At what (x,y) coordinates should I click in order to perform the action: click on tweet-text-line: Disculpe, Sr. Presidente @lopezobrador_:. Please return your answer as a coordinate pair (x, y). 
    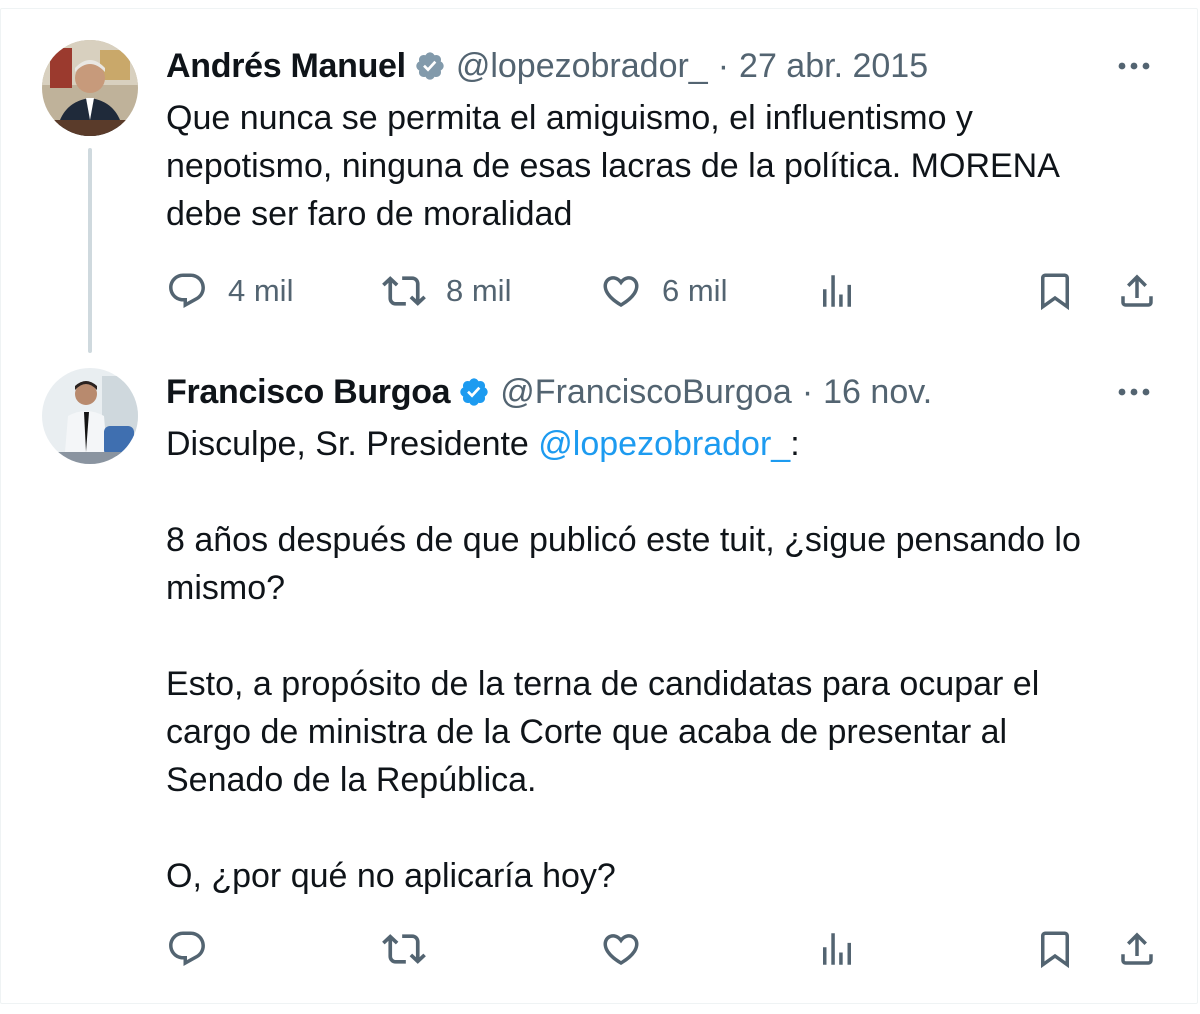
    Looking at the image, I should click on (661, 444).